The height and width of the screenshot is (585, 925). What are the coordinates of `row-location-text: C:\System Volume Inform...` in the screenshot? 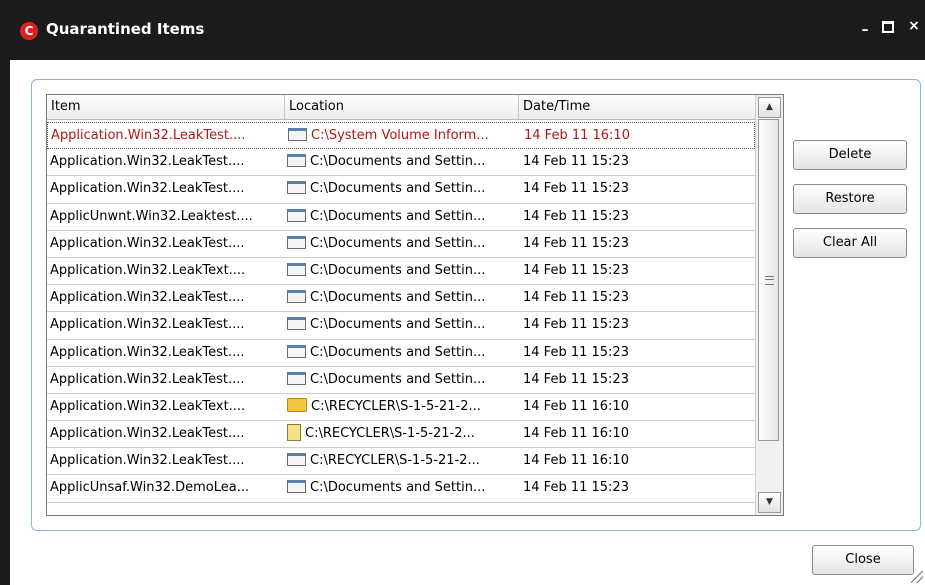 It's located at (400, 135).